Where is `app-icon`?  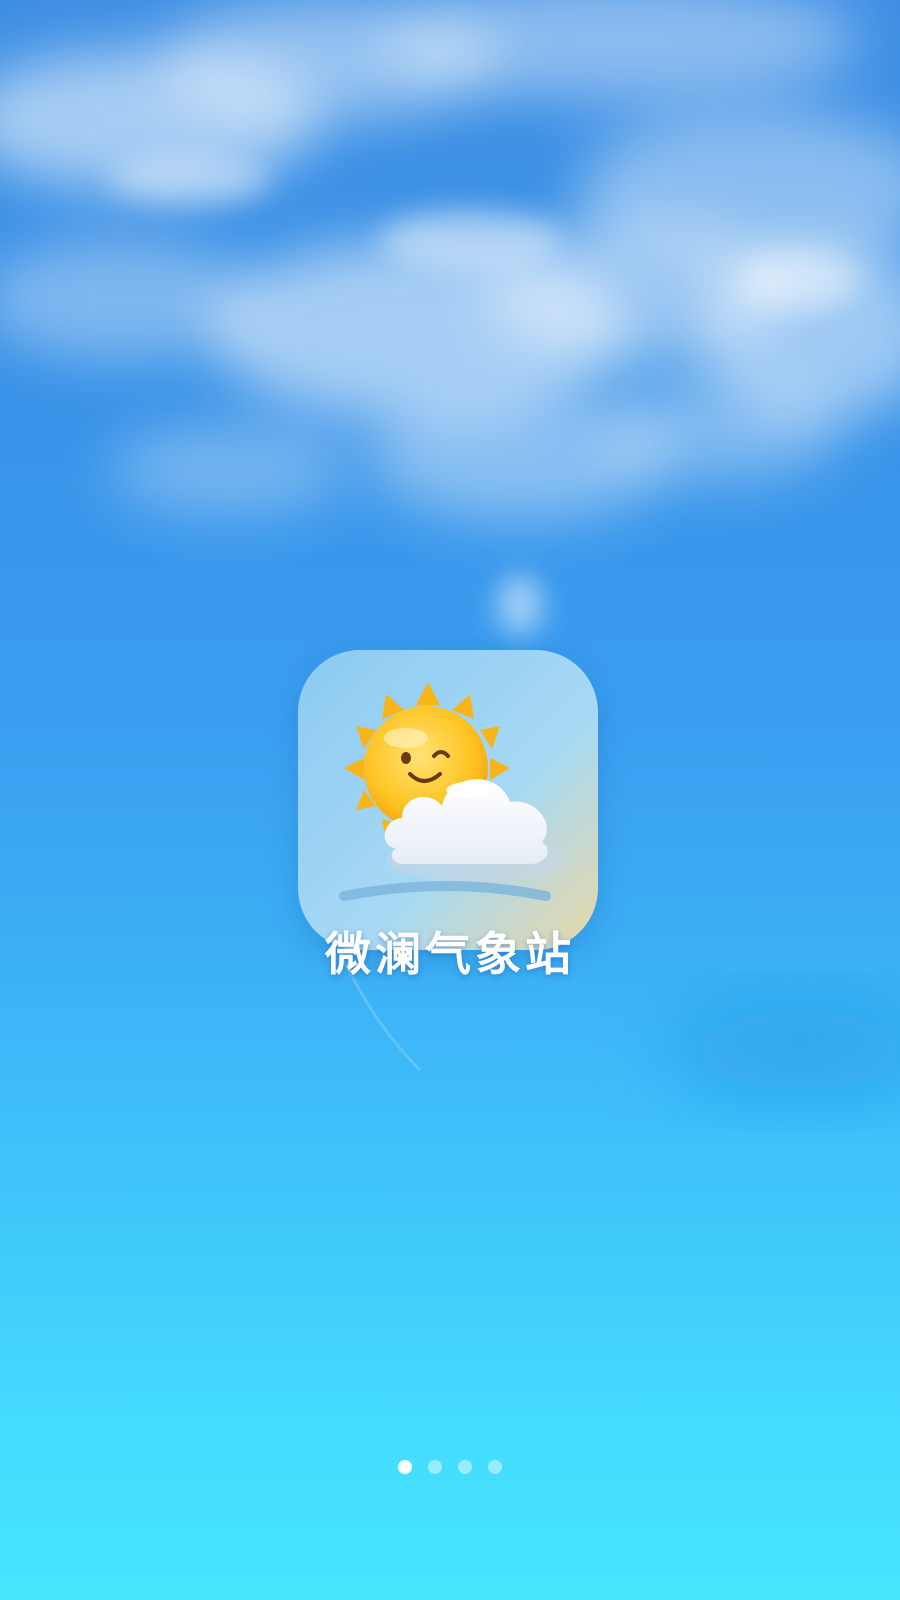 app-icon is located at coordinates (448, 800).